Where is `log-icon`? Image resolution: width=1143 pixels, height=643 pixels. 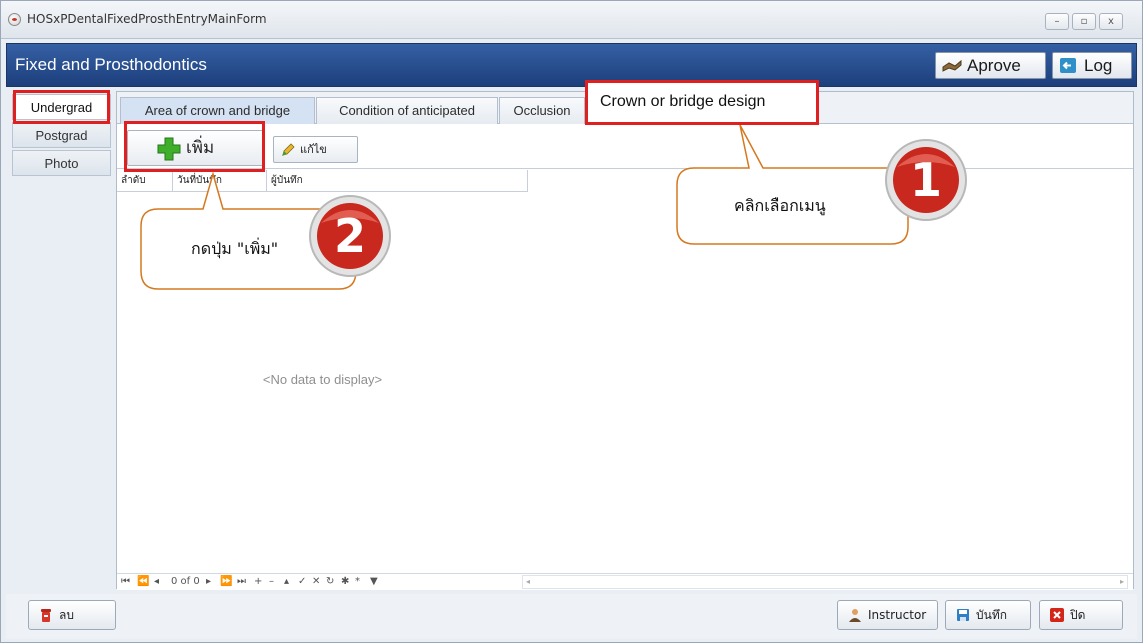 log-icon is located at coordinates (1068, 65).